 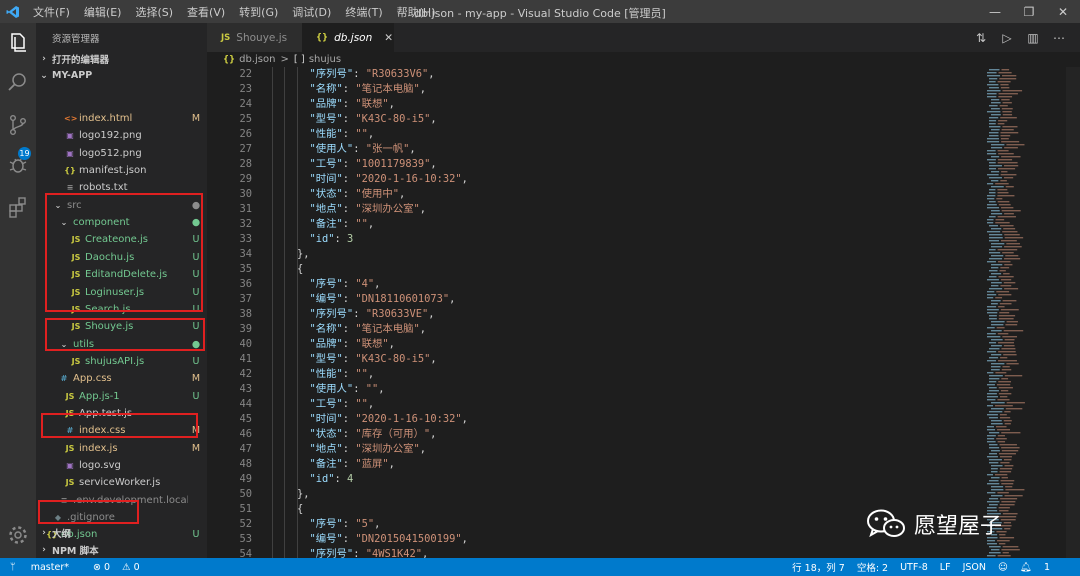 What do you see at coordinates (1041, 567) in the screenshot?
I see `notifications: 🔔︎ 1` at bounding box center [1041, 567].